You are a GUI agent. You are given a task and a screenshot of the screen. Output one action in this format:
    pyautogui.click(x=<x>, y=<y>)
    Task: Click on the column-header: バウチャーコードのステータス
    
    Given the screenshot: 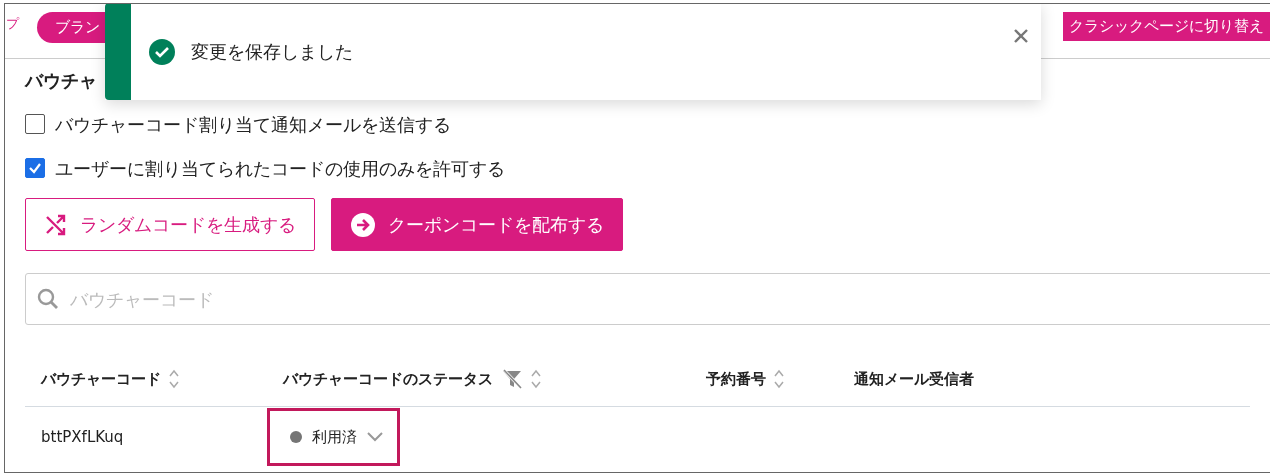 What is the action you would take?
    pyautogui.click(x=388, y=379)
    